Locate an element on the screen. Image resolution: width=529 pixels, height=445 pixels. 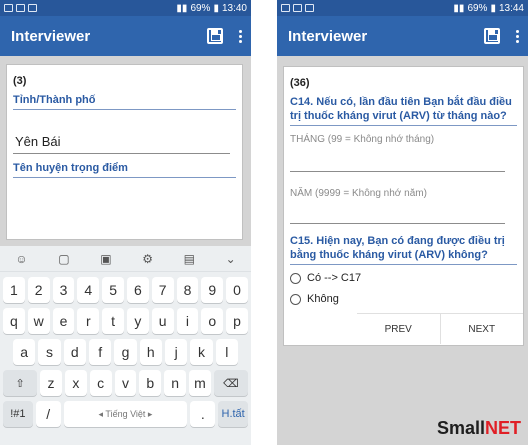
row_mid-key: l is located at coordinates (226, 352).